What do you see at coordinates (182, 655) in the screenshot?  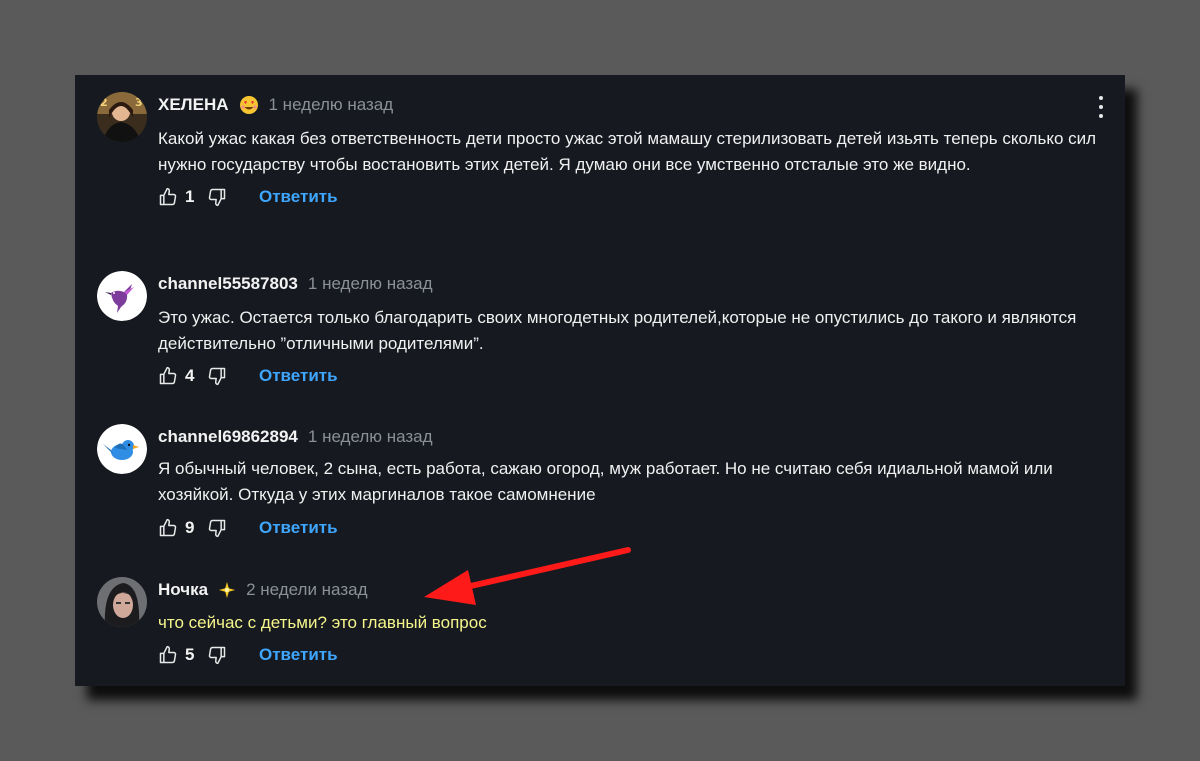 I see `like-button: 5` at bounding box center [182, 655].